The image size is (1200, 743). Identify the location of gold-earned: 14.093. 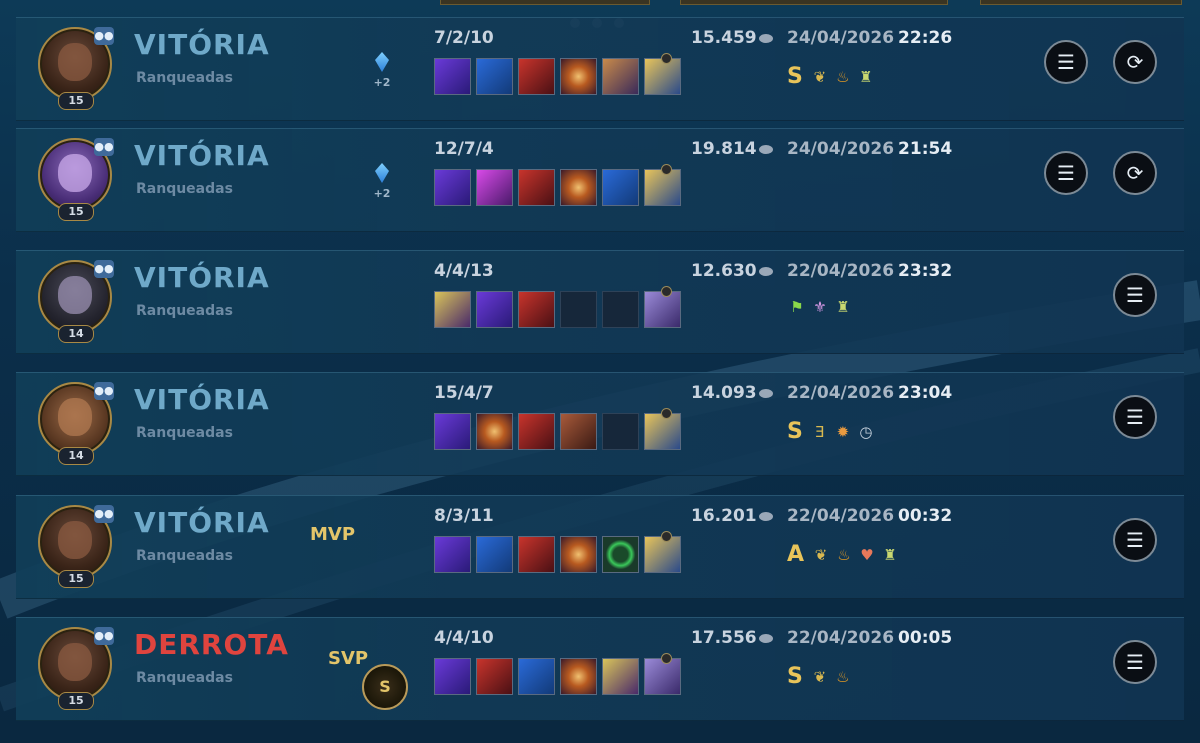
(732, 393).